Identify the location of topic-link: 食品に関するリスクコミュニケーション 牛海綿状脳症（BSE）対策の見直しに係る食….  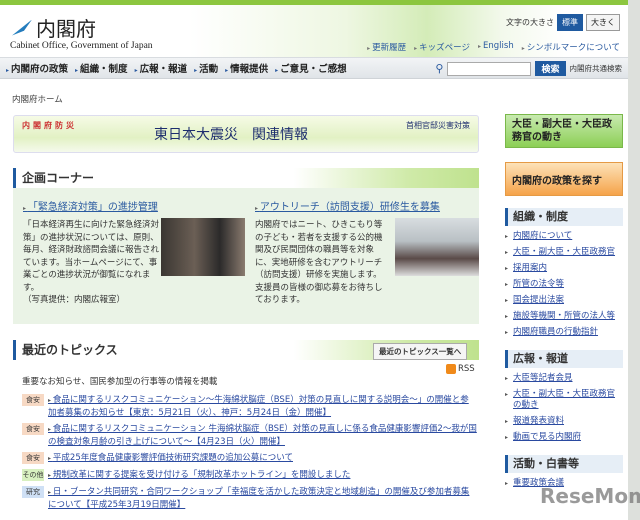
(262, 435).